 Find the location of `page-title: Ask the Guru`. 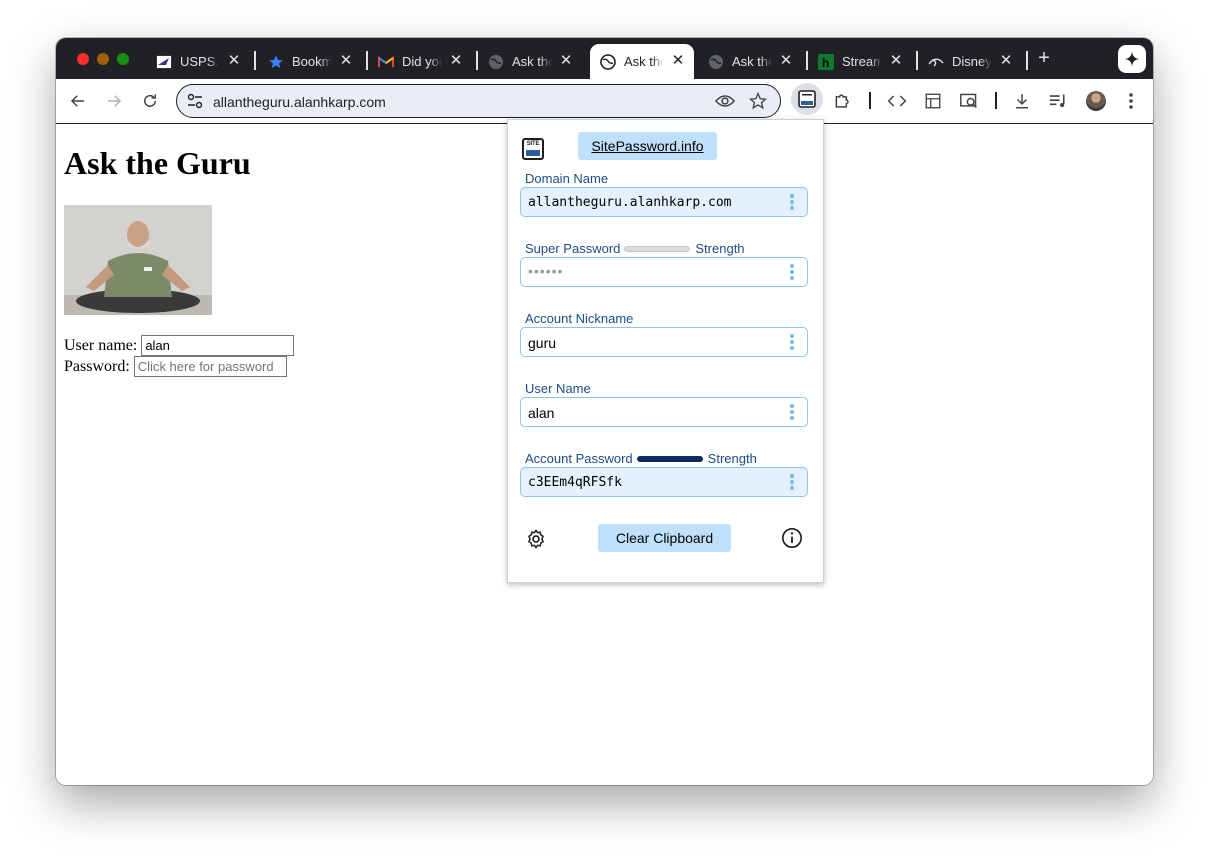

page-title: Ask the Guru is located at coordinates (157, 163).